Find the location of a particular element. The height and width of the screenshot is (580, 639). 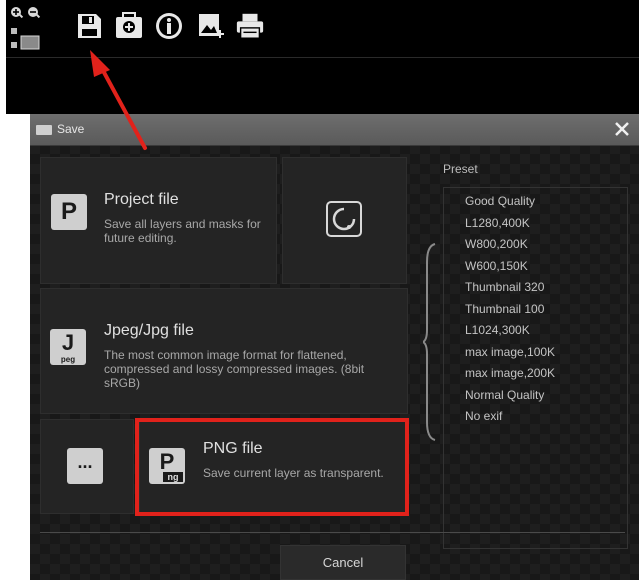

png-file-icon: P ng is located at coordinates (167, 466).